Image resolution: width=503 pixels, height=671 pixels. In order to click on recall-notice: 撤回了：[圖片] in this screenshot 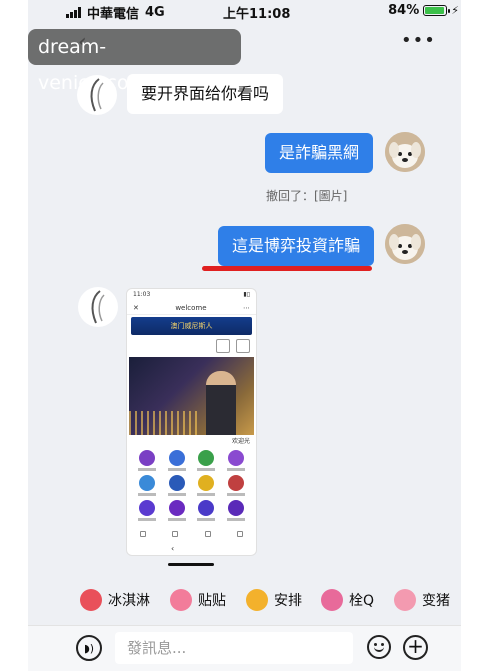, I will do `click(307, 196)`.